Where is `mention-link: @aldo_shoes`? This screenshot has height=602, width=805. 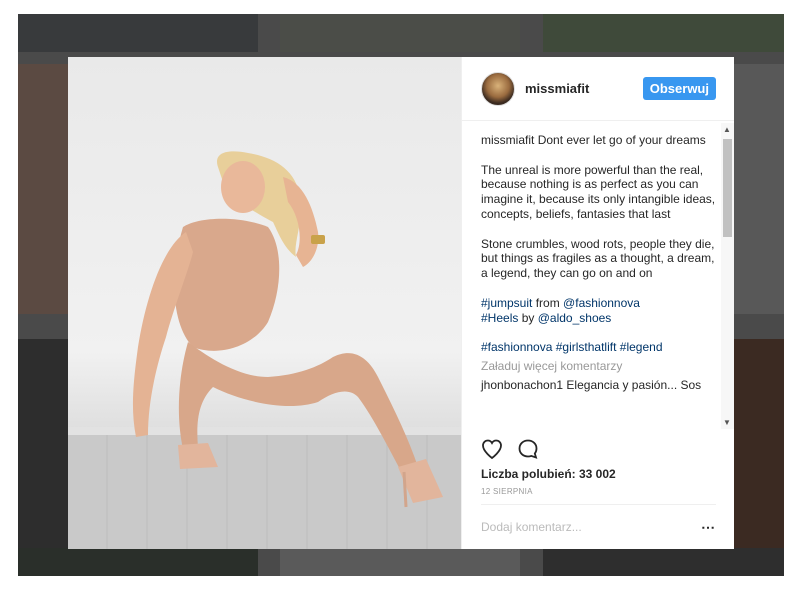 mention-link: @aldo_shoes is located at coordinates (575, 318).